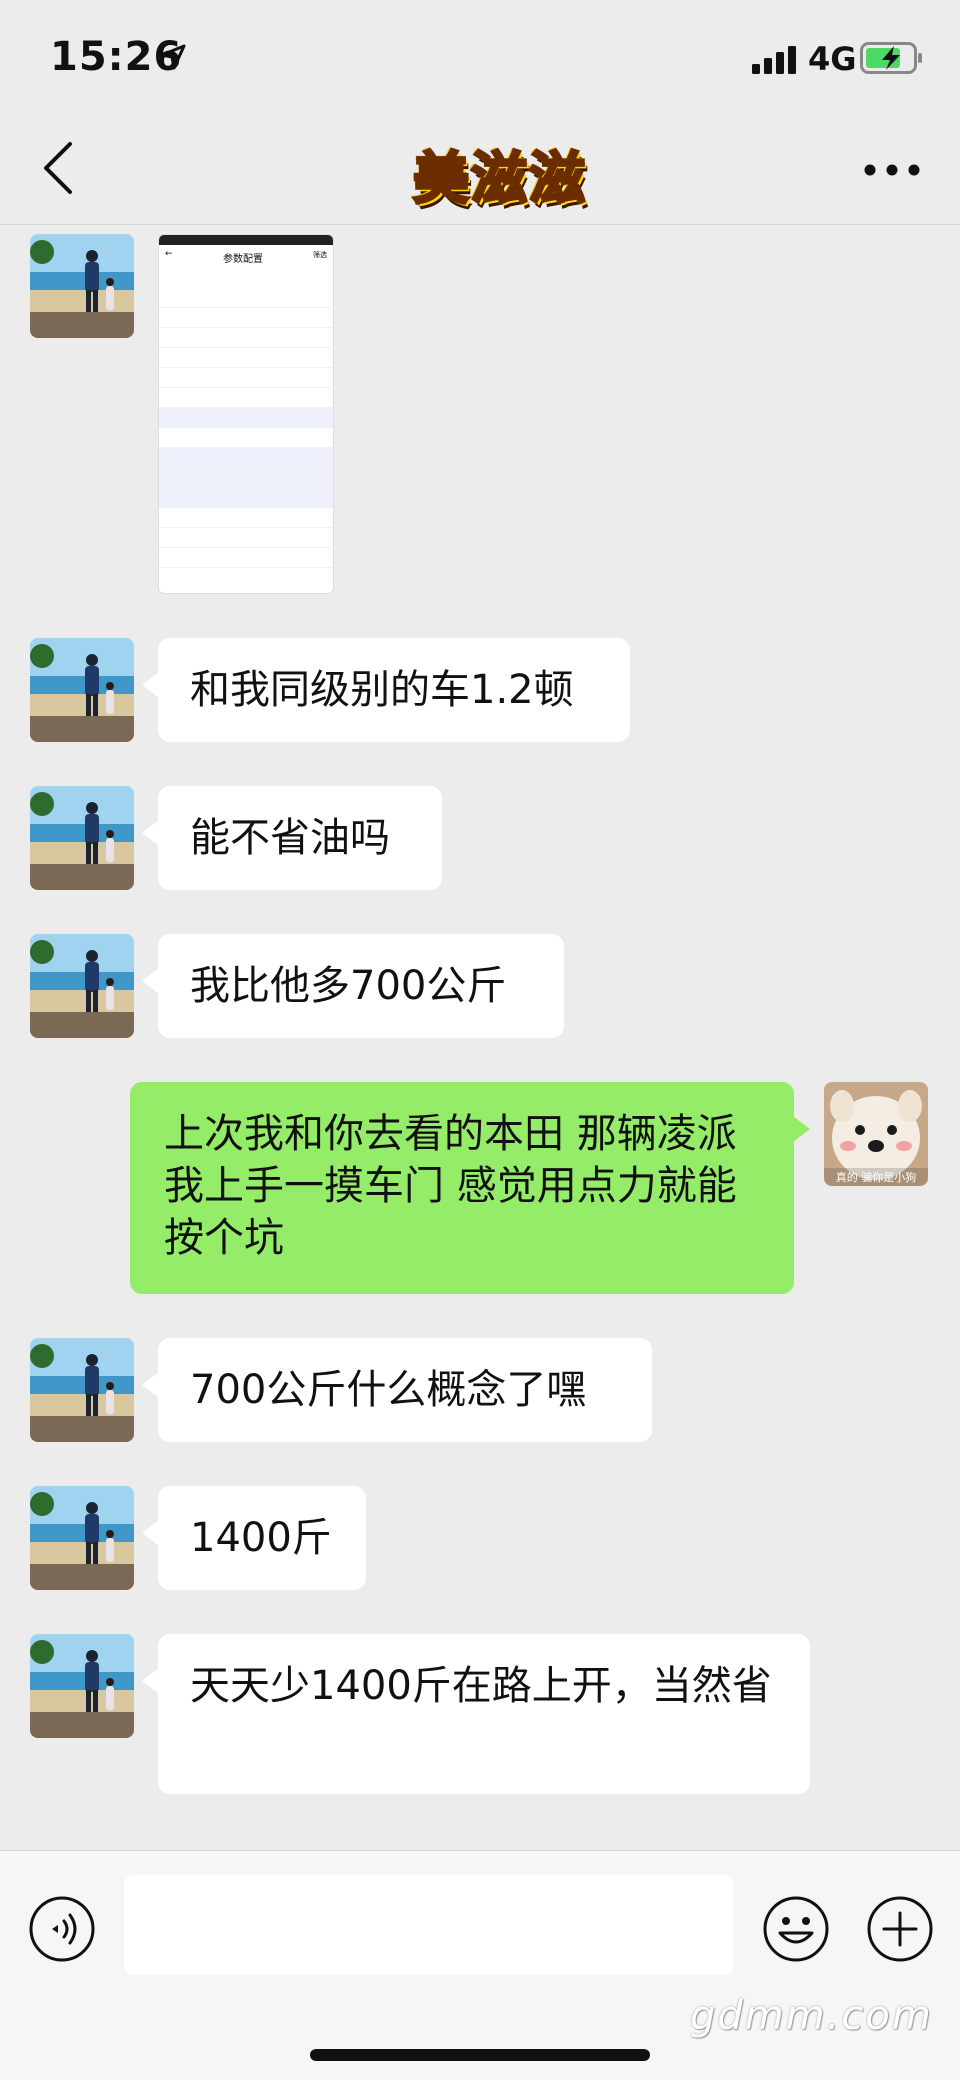  I want to click on message-bubble-incoming: 我比他多700公斤, so click(353, 986).